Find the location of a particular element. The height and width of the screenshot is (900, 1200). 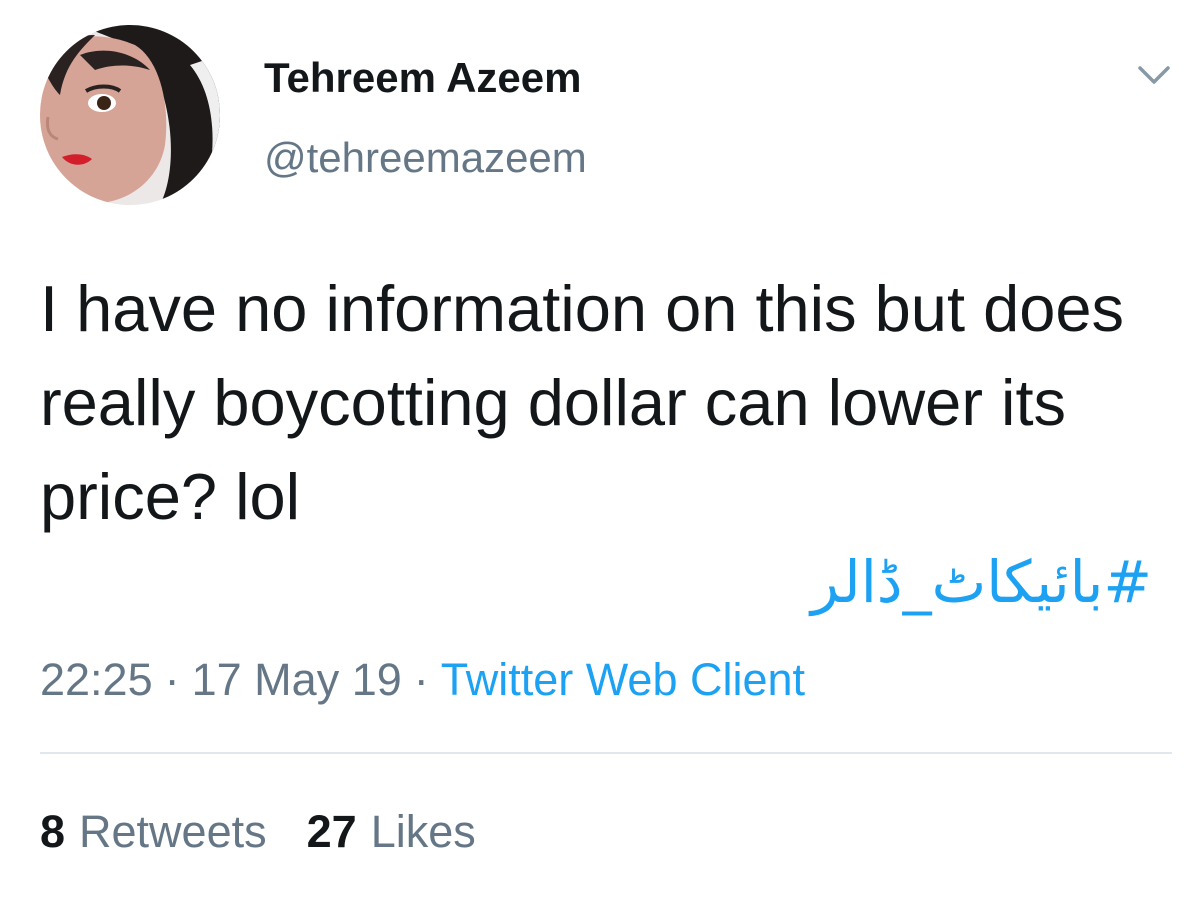

tweet-meta: 22:25 · 17 May 19 · Twitter Web Client is located at coordinates (422, 680).